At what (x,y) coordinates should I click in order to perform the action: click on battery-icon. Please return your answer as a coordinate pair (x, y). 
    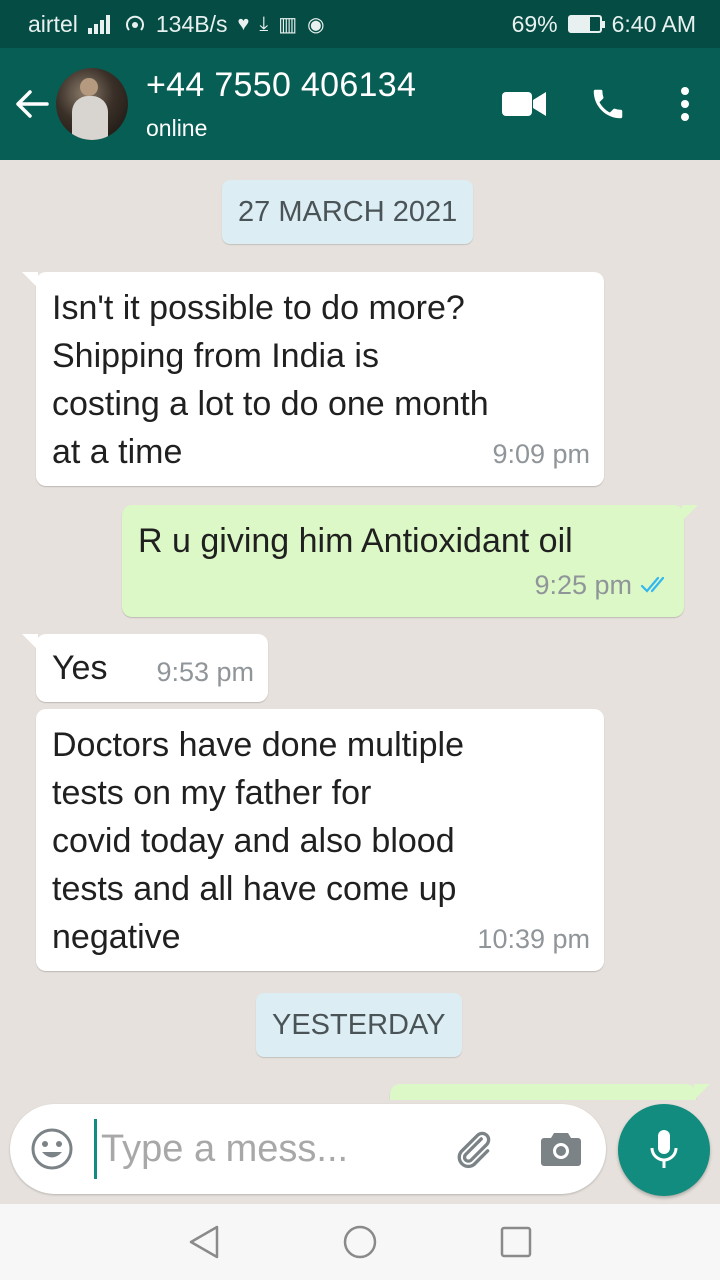
    Looking at the image, I should click on (586, 24).